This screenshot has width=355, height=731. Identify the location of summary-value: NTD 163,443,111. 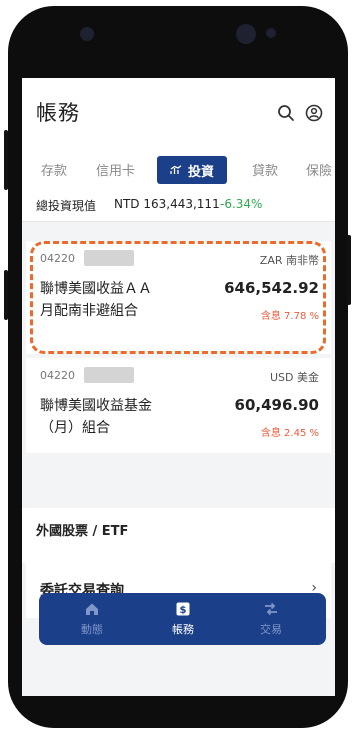
(167, 204).